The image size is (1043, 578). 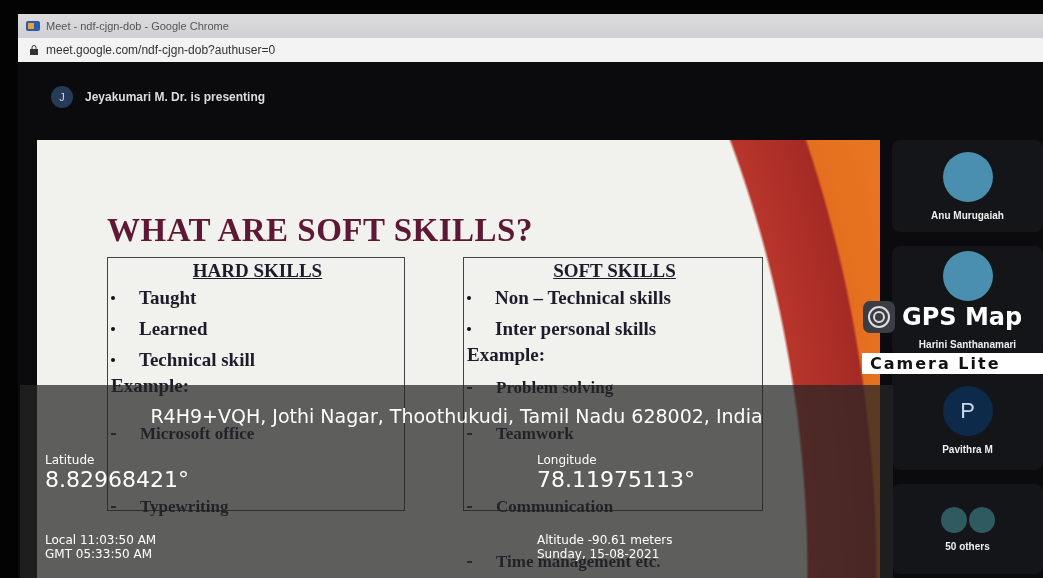 I want to click on url-text: meet.google.com/ndf-cjgn-dob?authuser=0, so click(x=161, y=50).